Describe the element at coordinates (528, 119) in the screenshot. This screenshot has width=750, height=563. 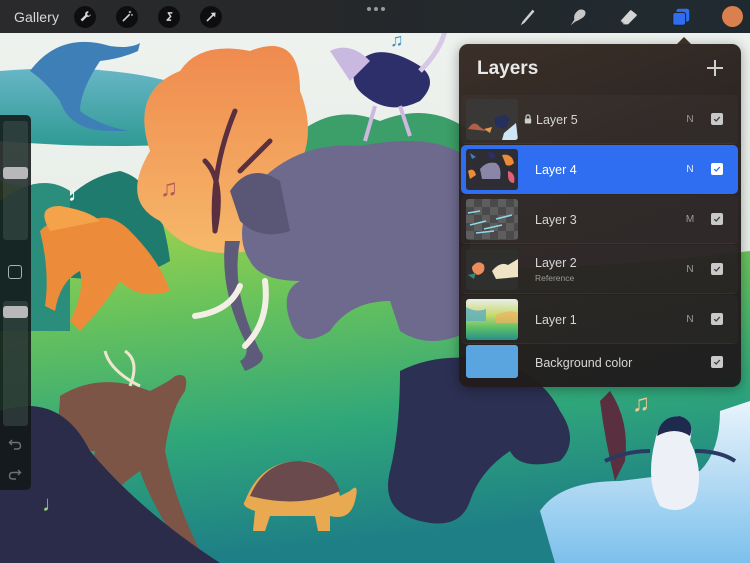
I see `lock-icon` at that location.